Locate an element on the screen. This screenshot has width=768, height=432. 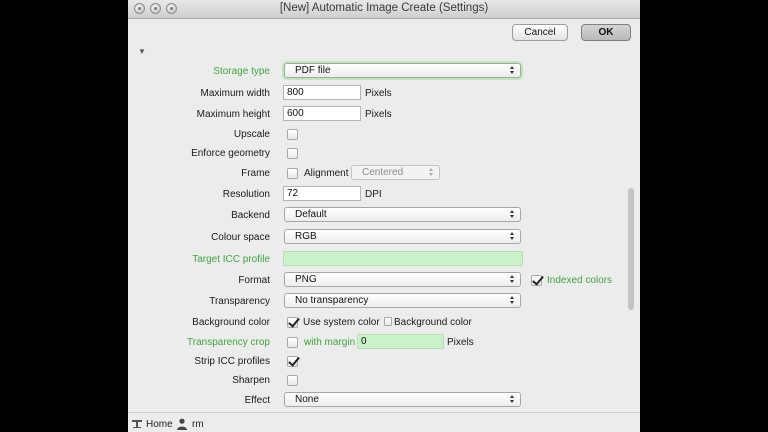
transparency-value: No transparency is located at coordinates (332, 300).